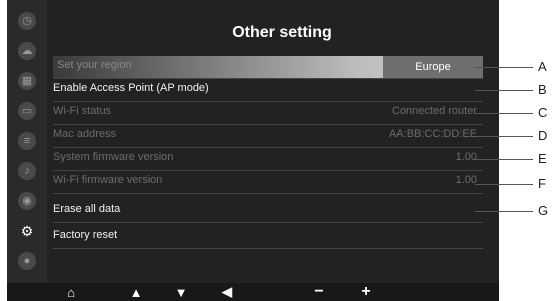 The width and height of the screenshot is (553, 301). I want to click on ap-mode-label: Enable Access Point (AP mode), so click(131, 88).